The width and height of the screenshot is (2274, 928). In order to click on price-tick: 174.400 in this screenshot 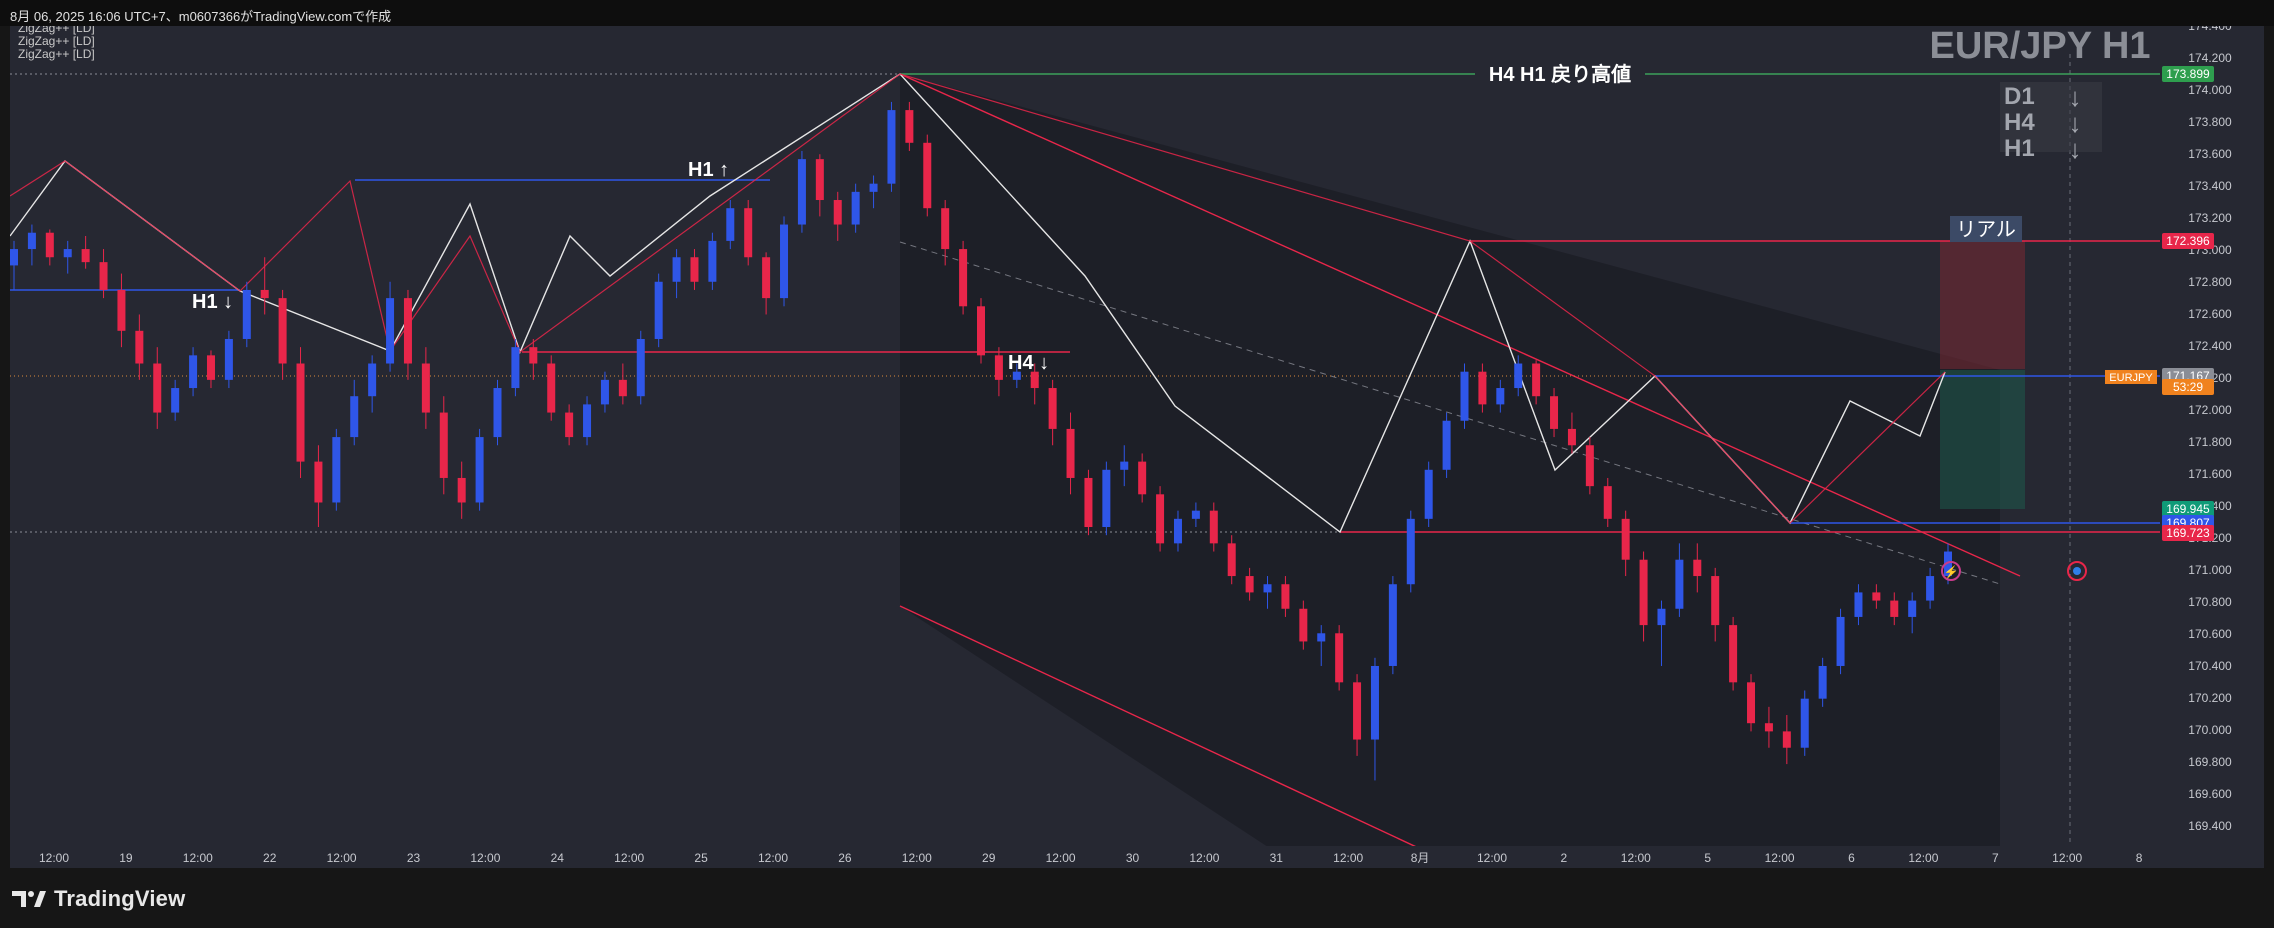, I will do `click(2210, 29)`.